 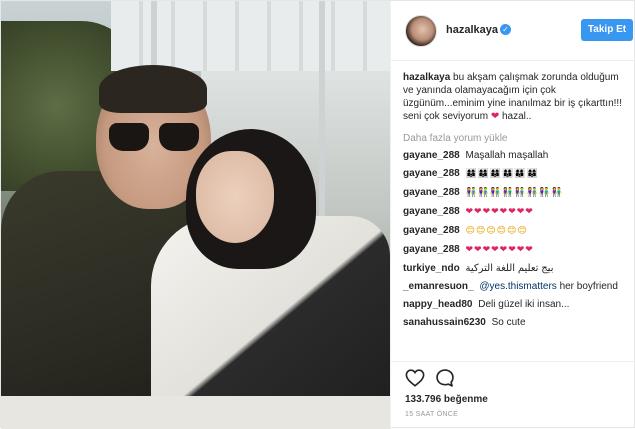 I want to click on comment-text: Maşallah maşallah, so click(x=507, y=155).